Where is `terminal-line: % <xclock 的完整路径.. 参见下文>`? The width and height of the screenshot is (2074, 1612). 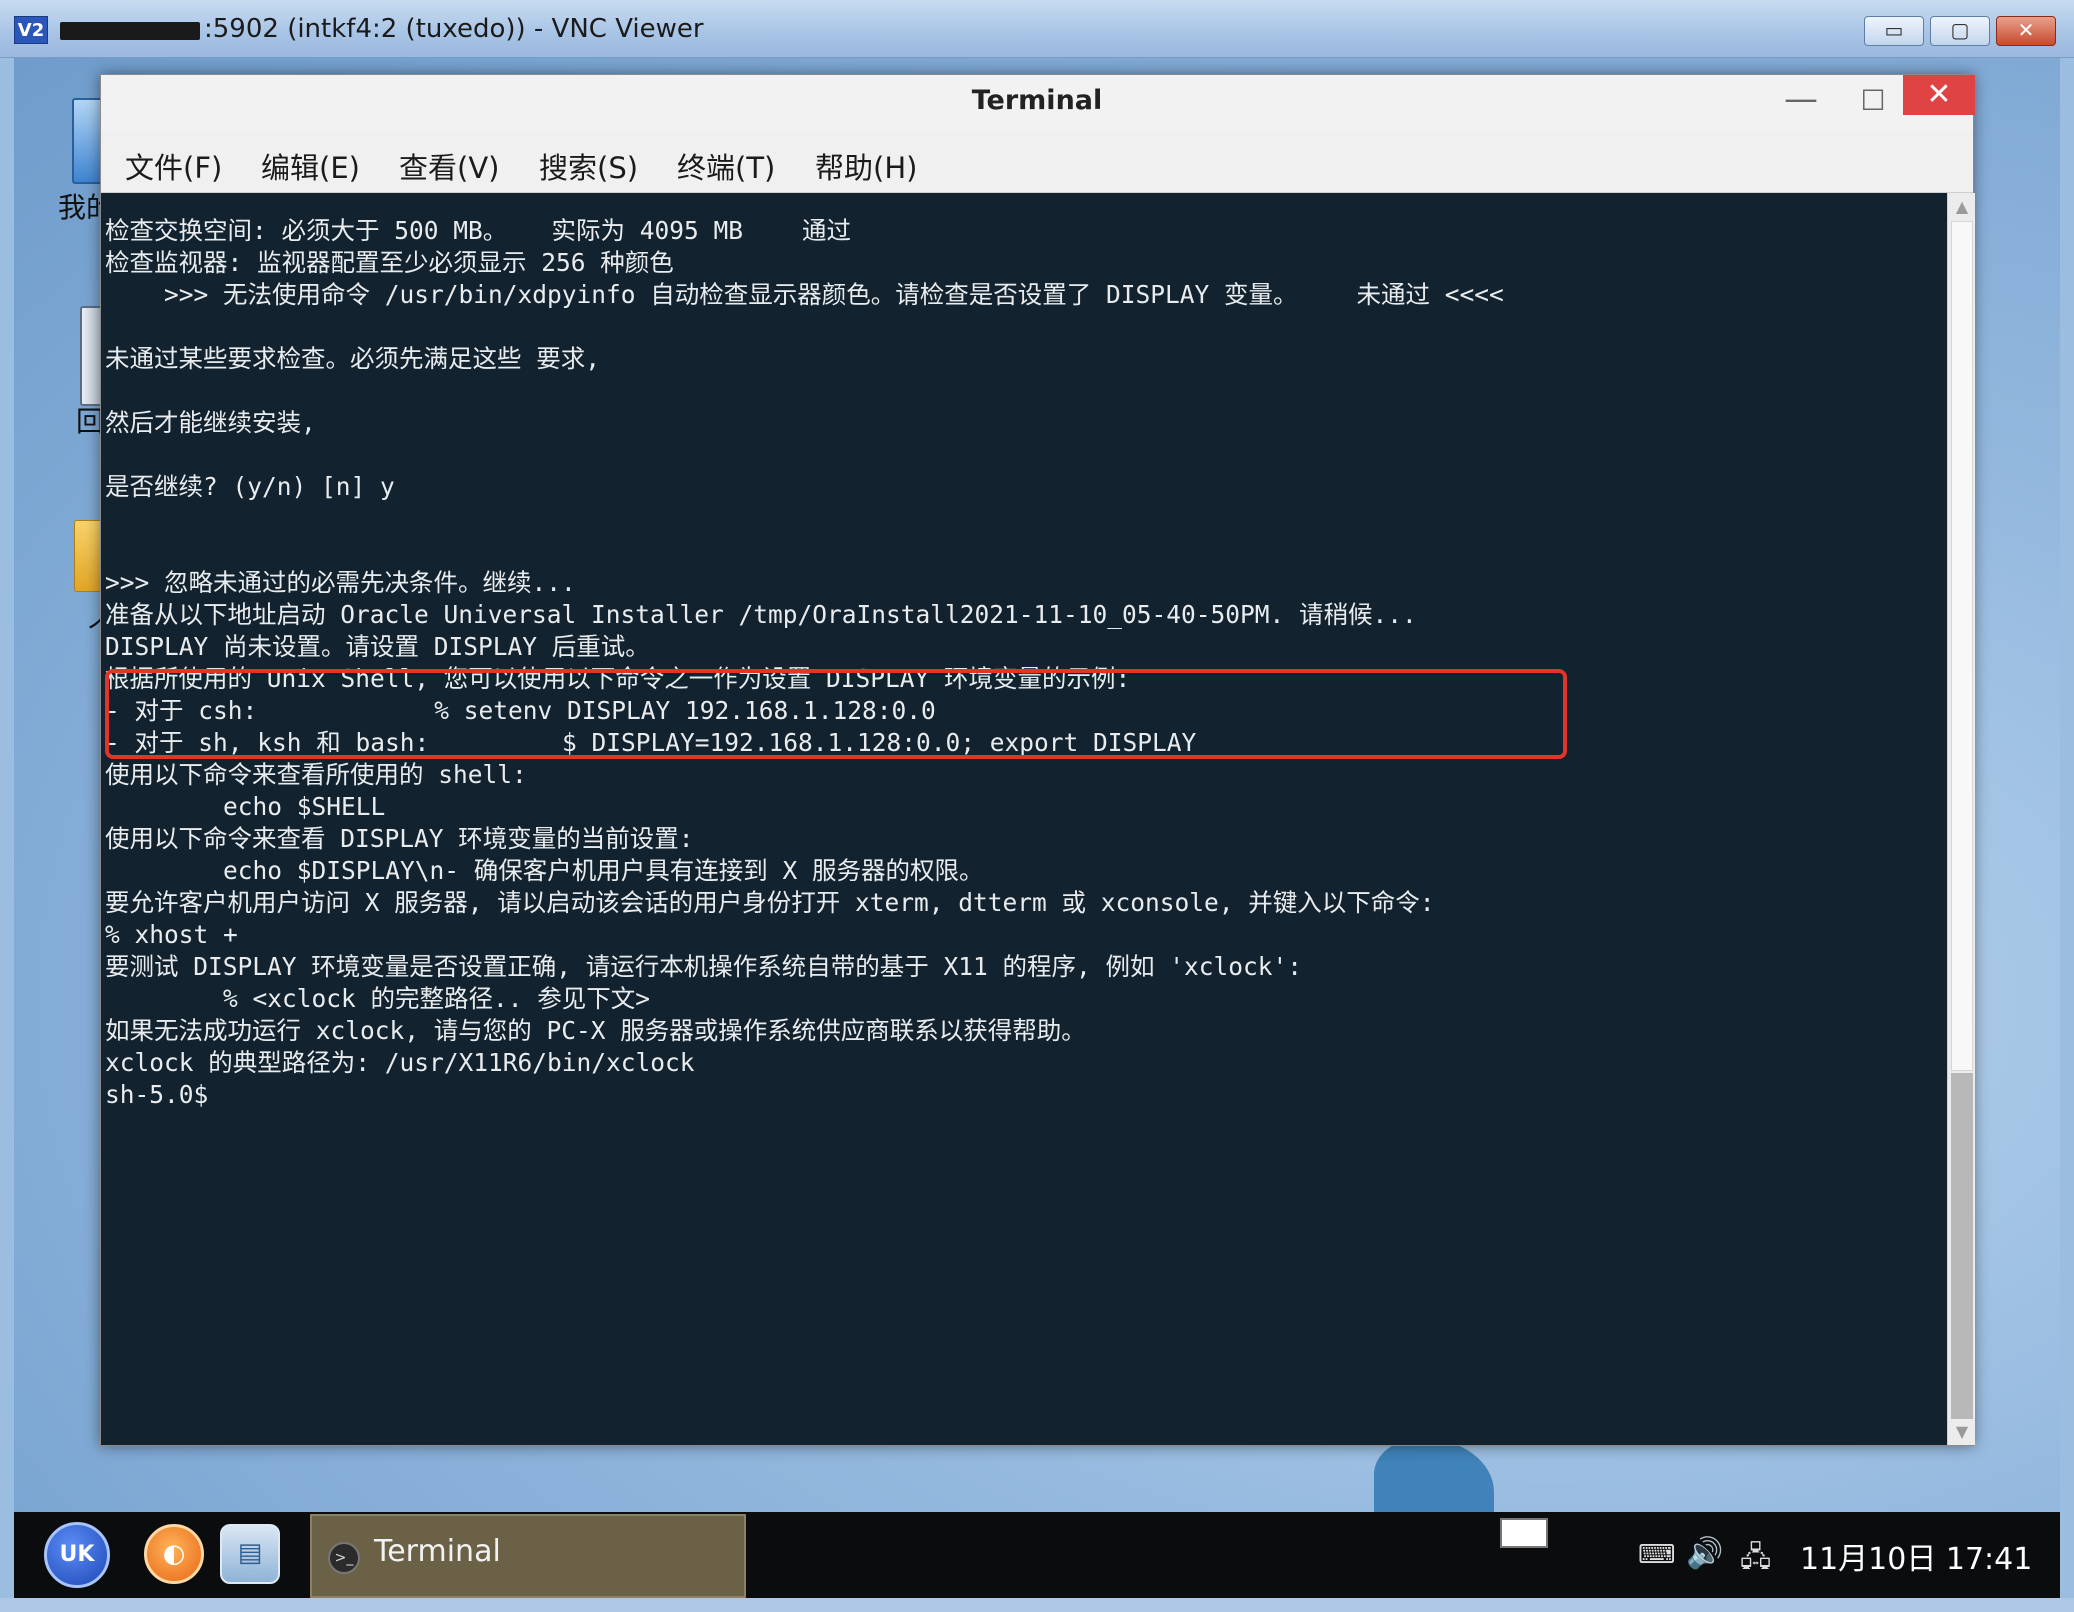 terminal-line: % <xclock 的完整路径.. 参见下文> is located at coordinates (378, 998).